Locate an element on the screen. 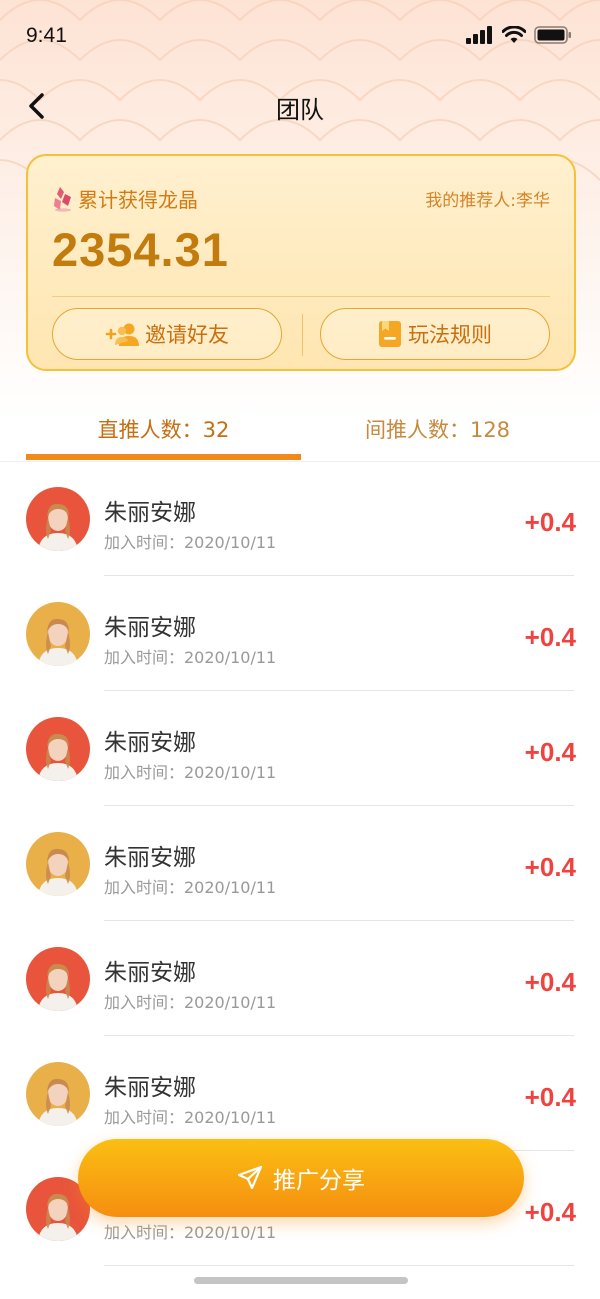 This screenshot has height=1299, width=600. page-title: 团队 is located at coordinates (300, 110).